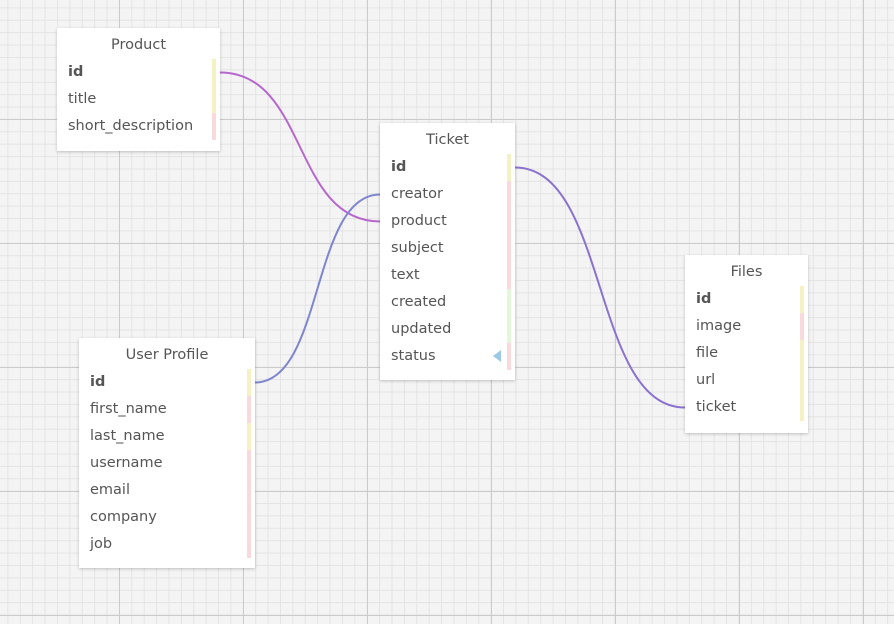  Describe the element at coordinates (138, 43) in the screenshot. I see `table-title: Product` at that location.